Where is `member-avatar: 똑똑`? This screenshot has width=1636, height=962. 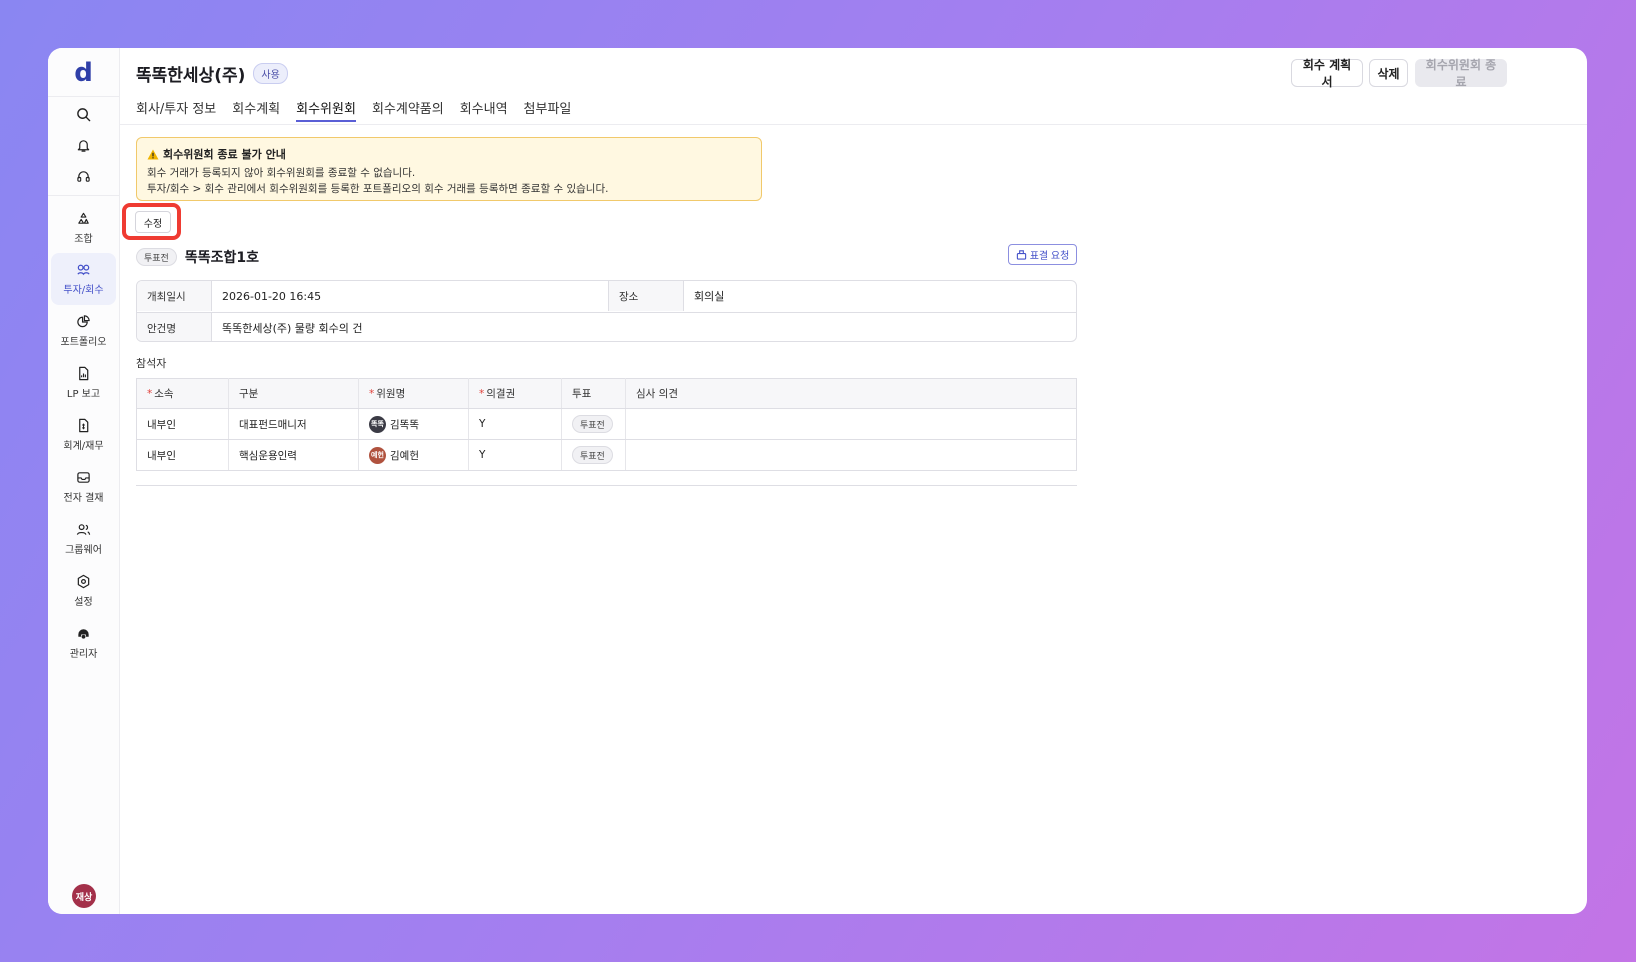 member-avatar: 똑똑 is located at coordinates (377, 424).